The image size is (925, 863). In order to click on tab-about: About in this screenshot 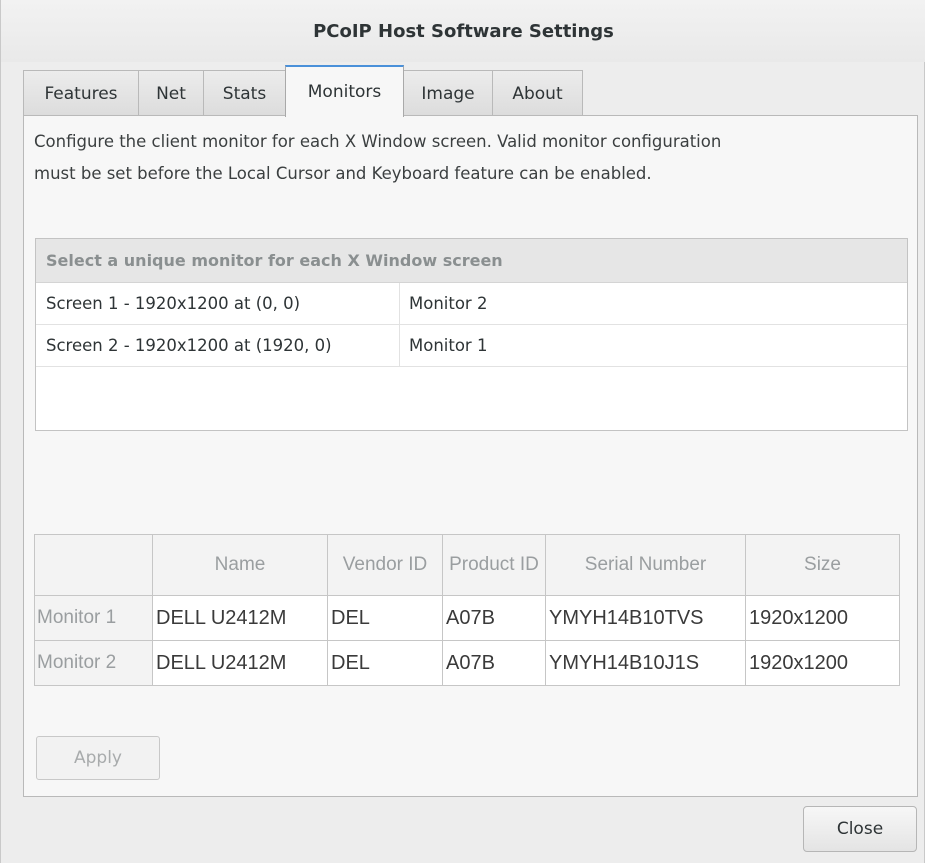, I will do `click(537, 93)`.